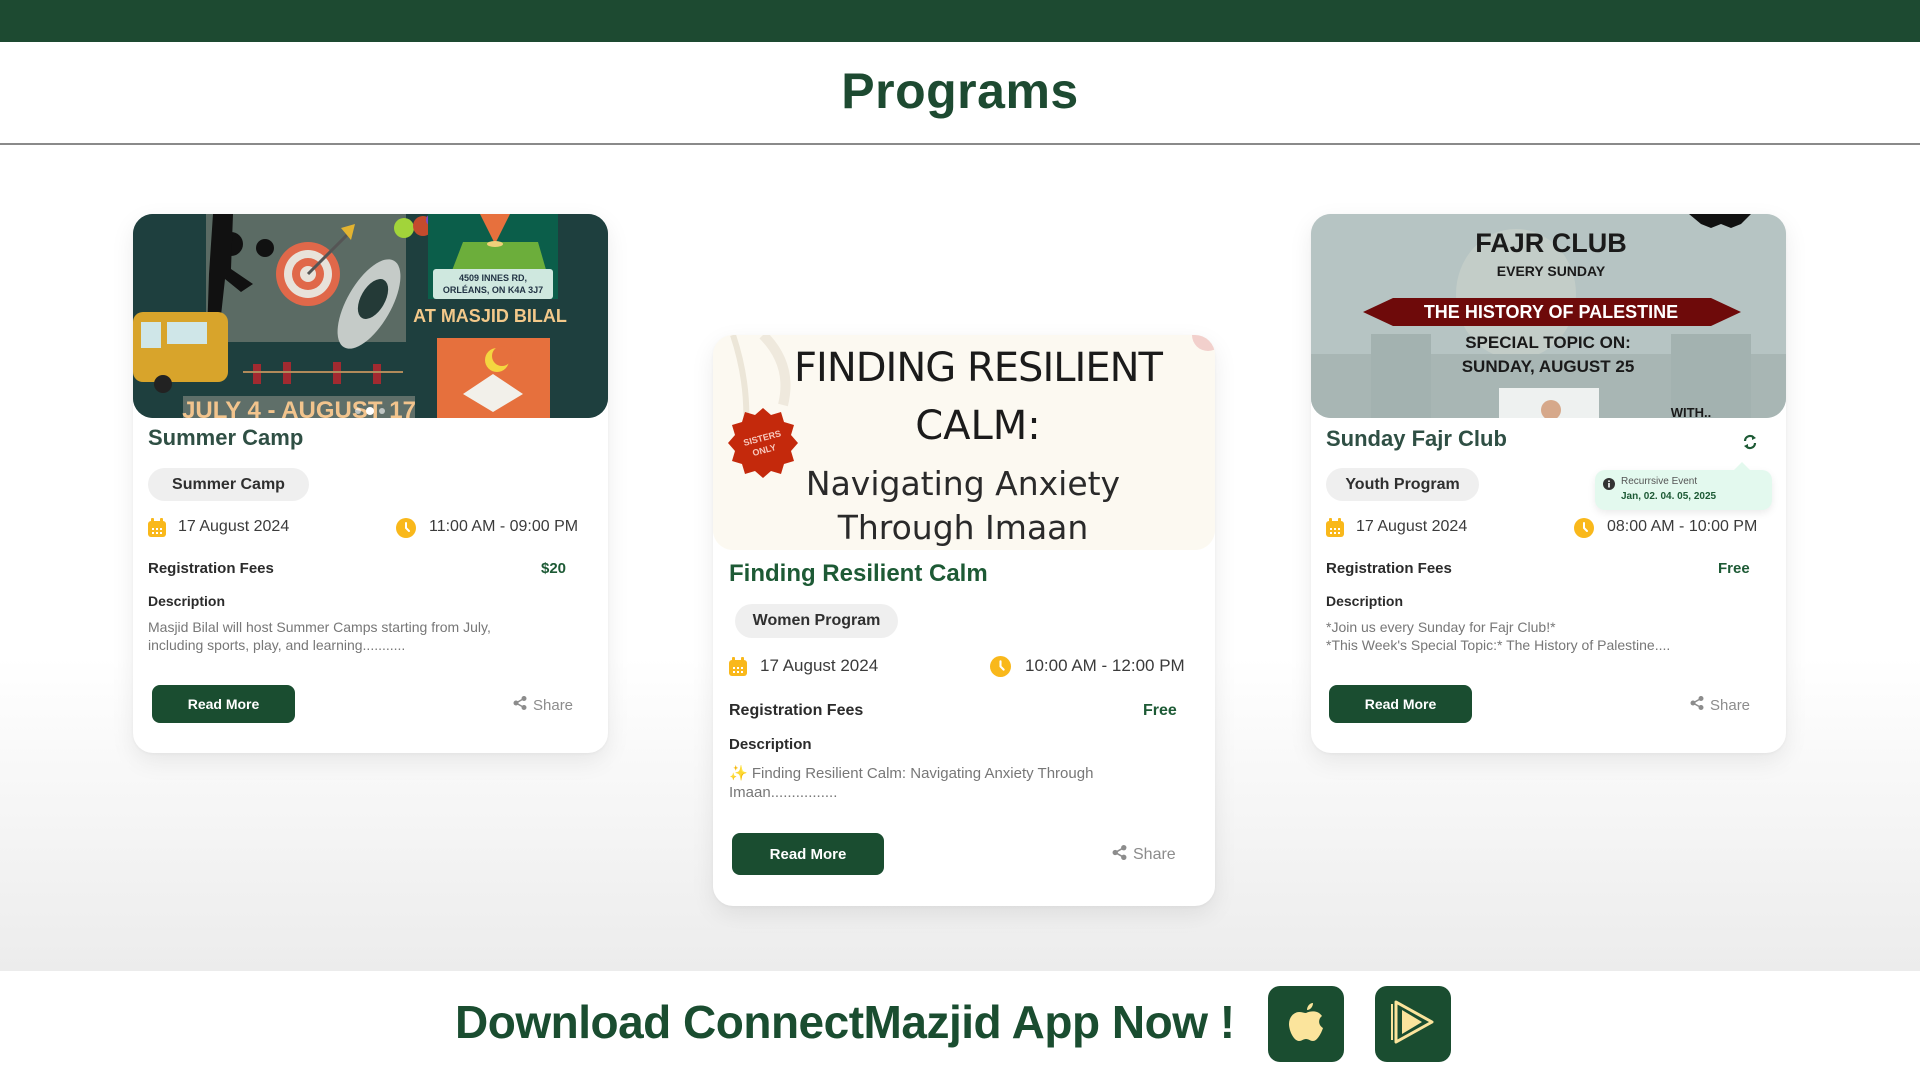 The height and width of the screenshot is (1080, 1920). What do you see at coordinates (1402, 484) in the screenshot?
I see `category-tag: Youth Program` at bounding box center [1402, 484].